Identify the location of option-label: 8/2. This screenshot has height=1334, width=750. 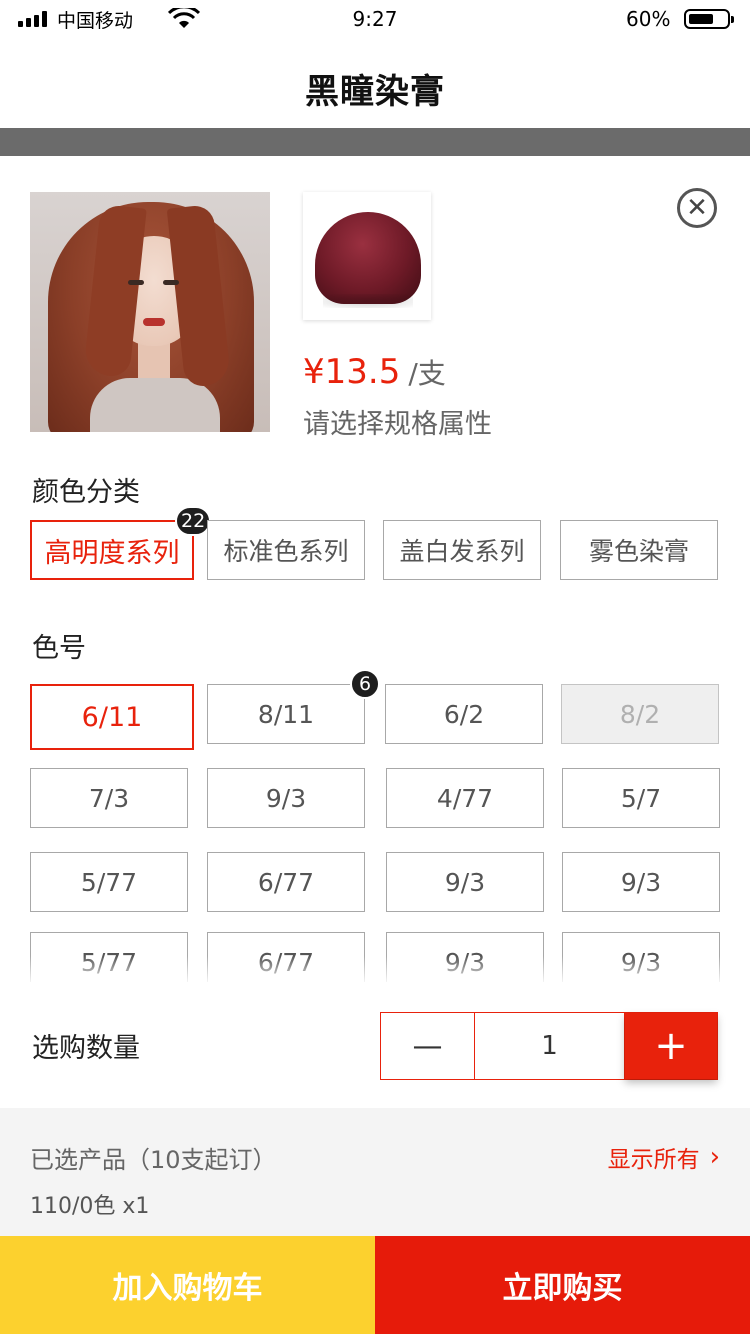
(640, 714).